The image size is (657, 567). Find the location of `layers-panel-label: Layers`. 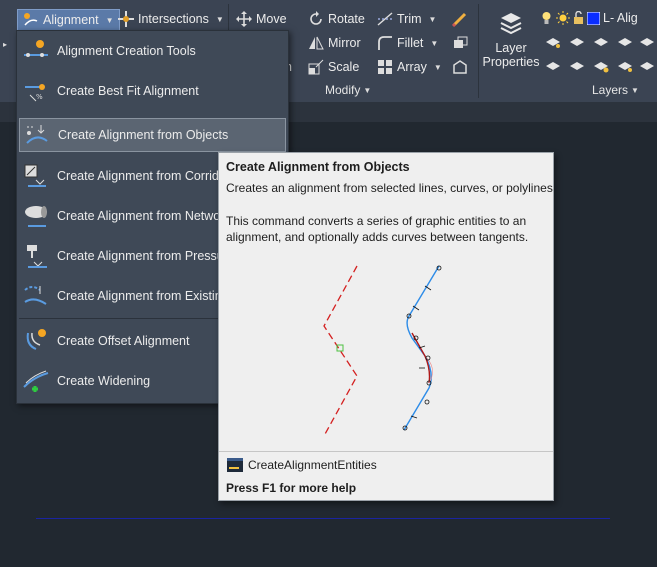

layers-panel-label: Layers is located at coordinates (610, 90).